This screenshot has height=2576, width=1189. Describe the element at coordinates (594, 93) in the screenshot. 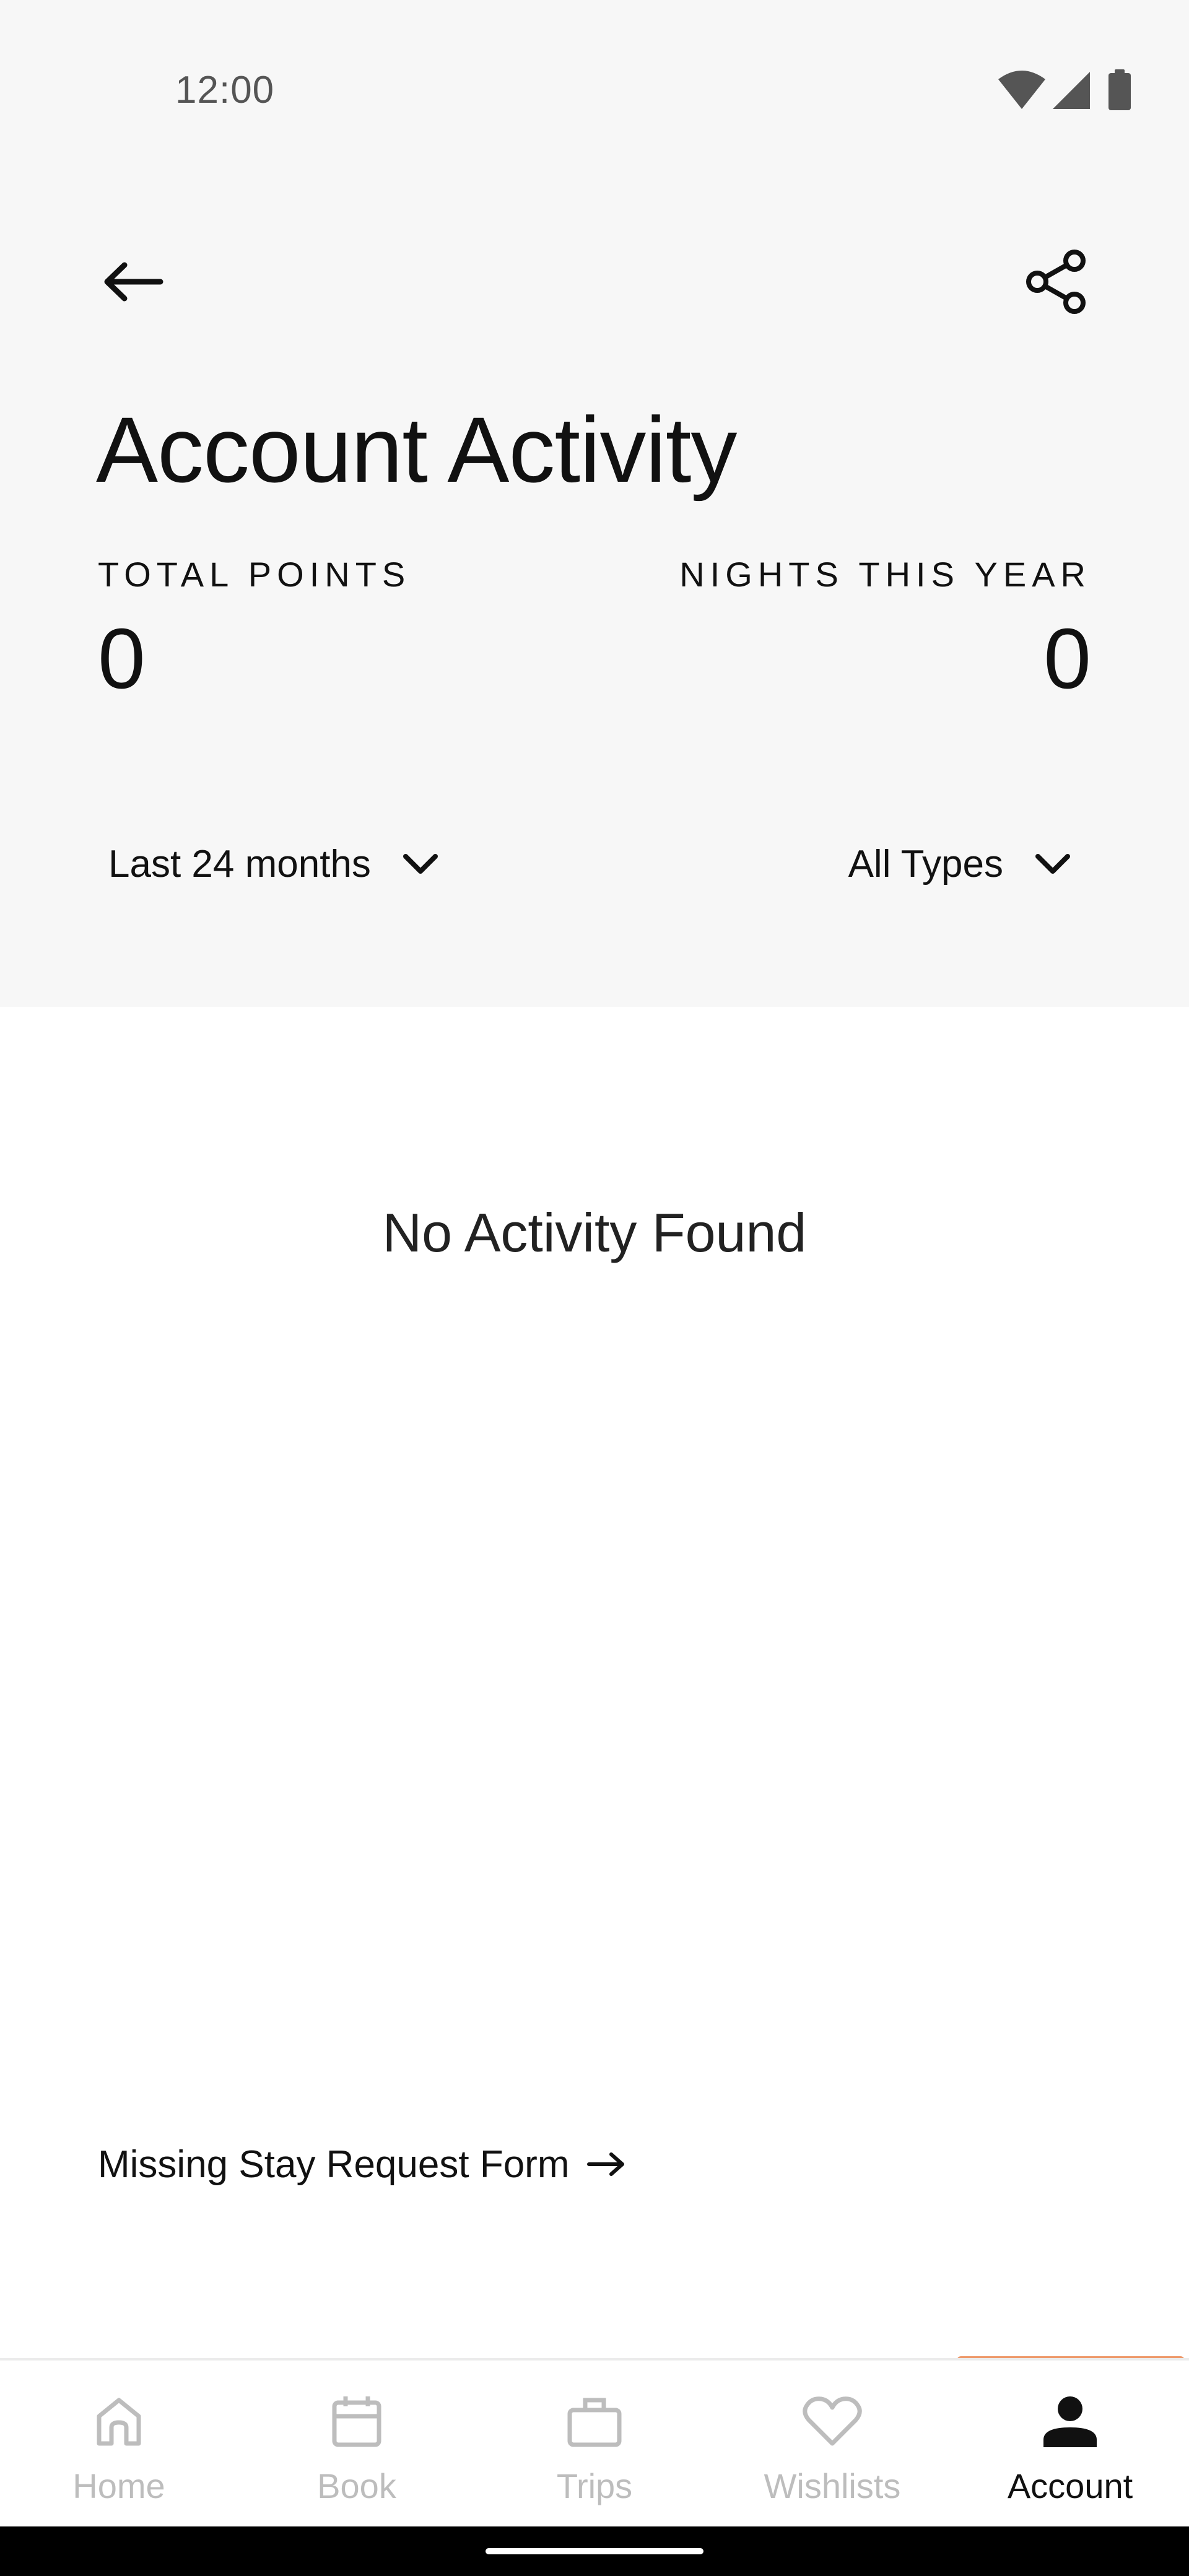

I see `status-bar: 12:00` at that location.